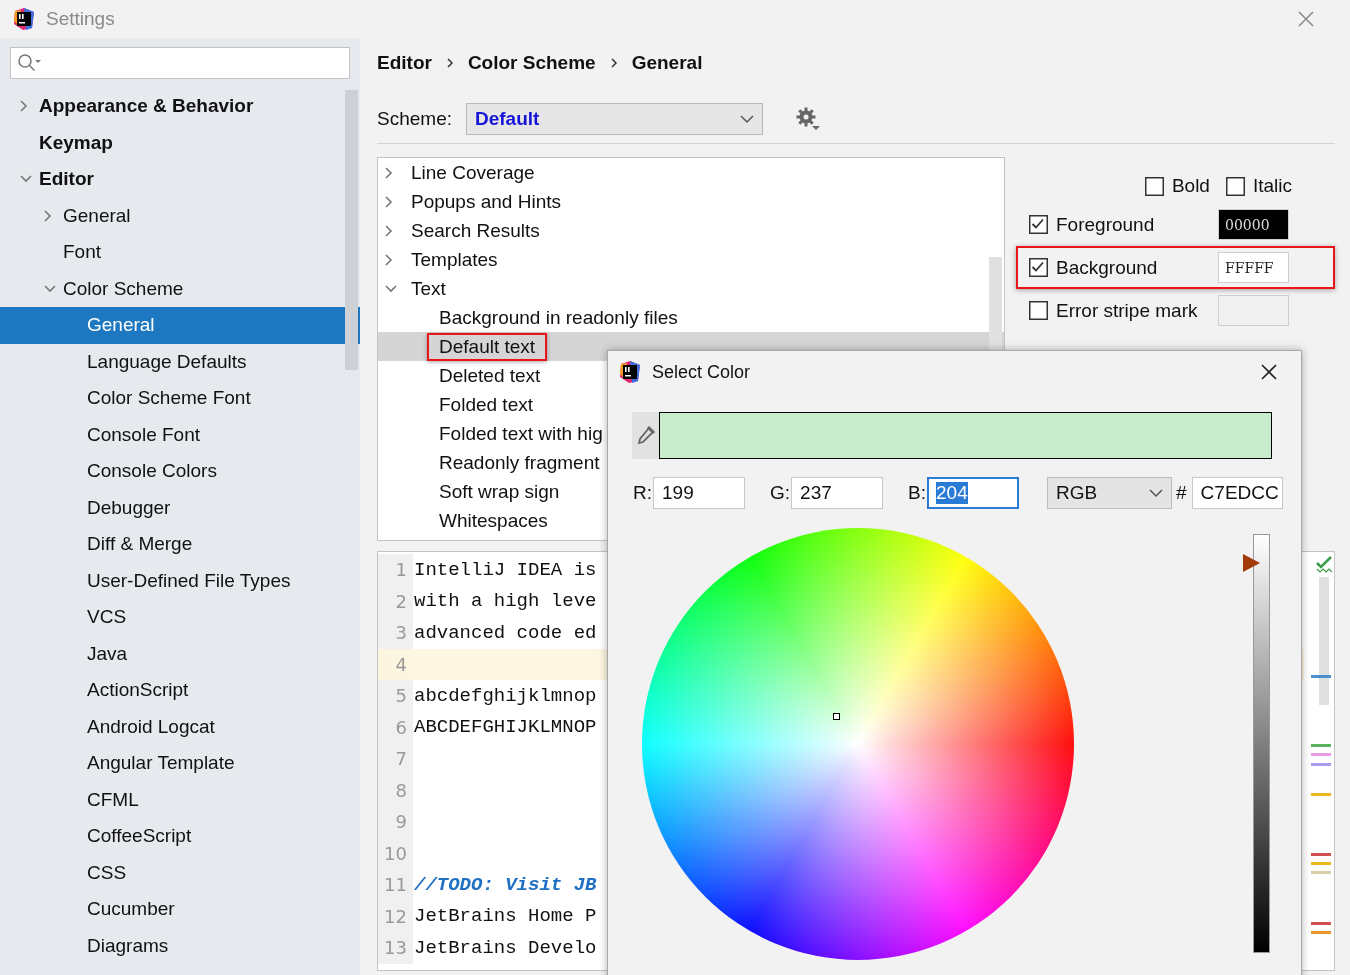 The width and height of the screenshot is (1350, 975). Describe the element at coordinates (917, 493) in the screenshot. I see `field-label: B:` at that location.